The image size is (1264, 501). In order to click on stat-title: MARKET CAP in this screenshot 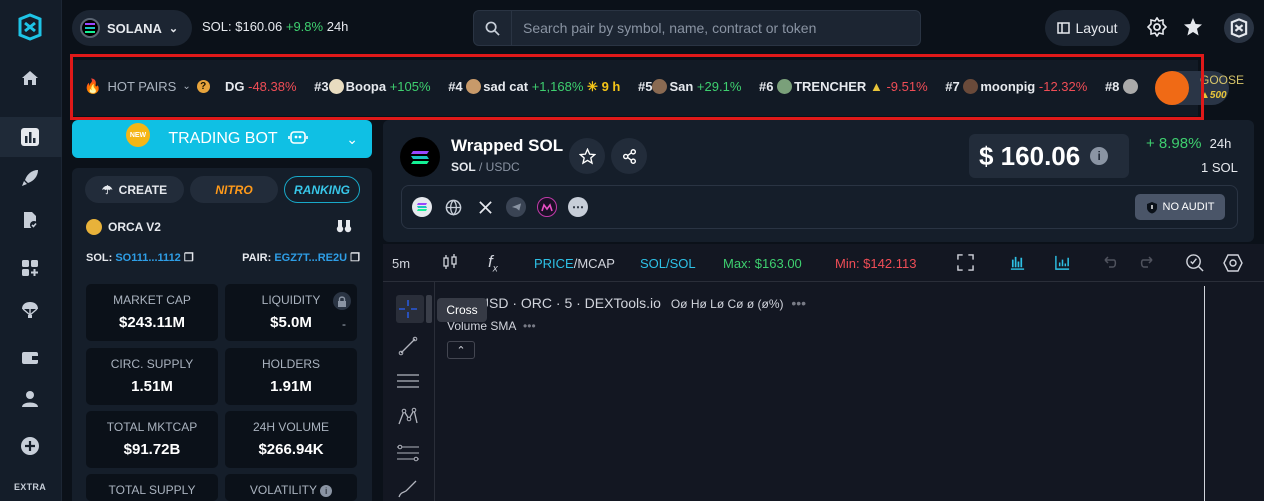, I will do `click(152, 300)`.